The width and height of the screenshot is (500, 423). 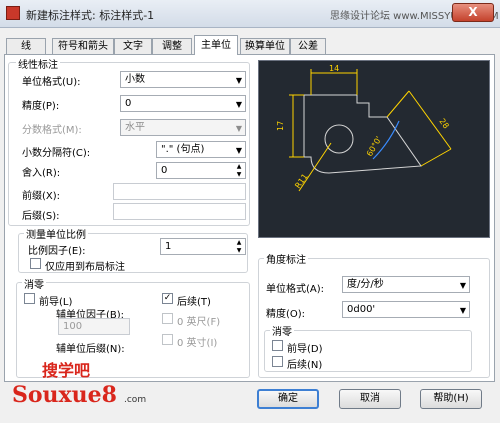 What do you see at coordinates (172, 46) in the screenshot?
I see `tab-fit: 调整` at bounding box center [172, 46].